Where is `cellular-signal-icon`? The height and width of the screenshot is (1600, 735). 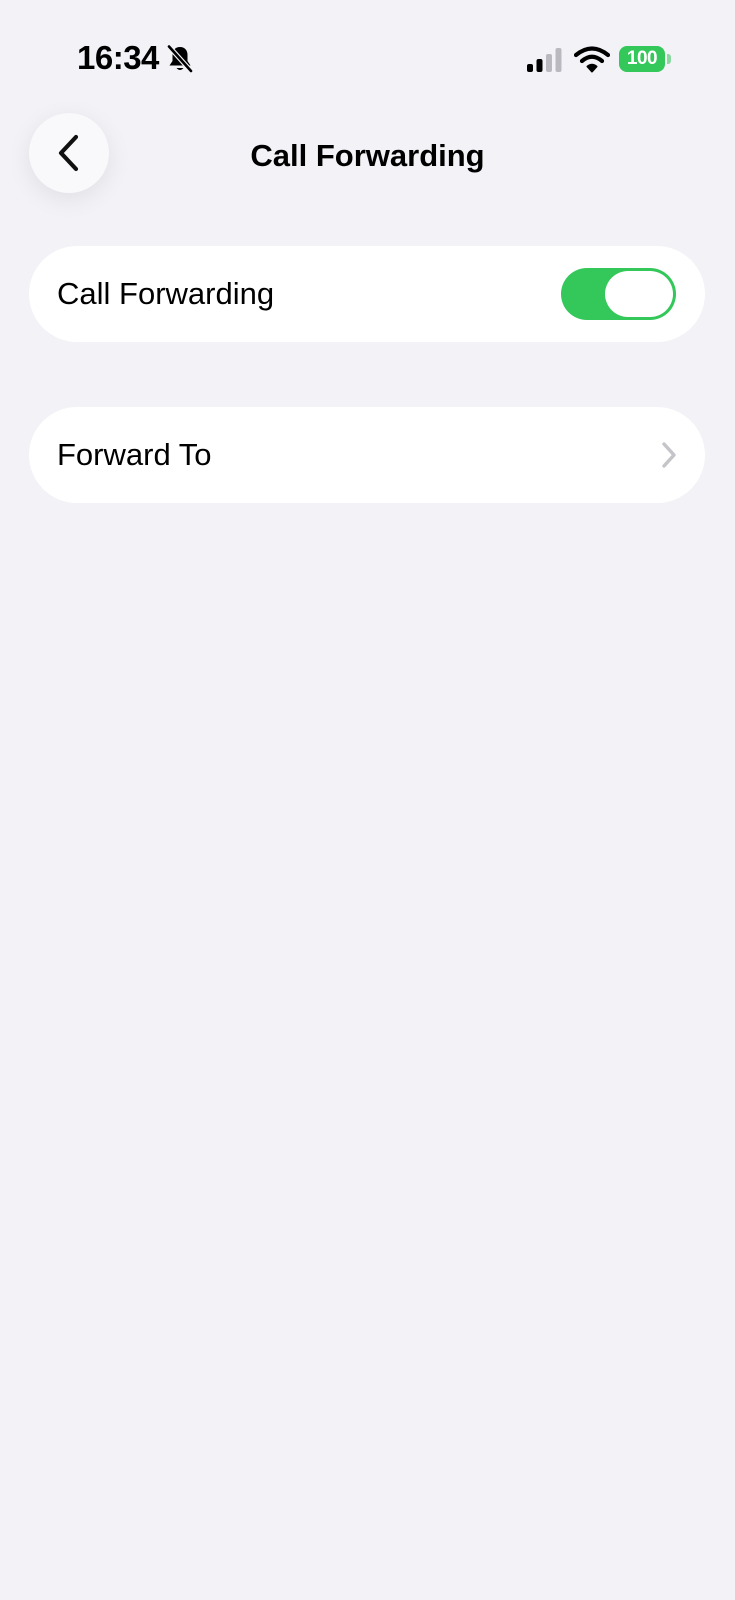 cellular-signal-icon is located at coordinates (544, 60).